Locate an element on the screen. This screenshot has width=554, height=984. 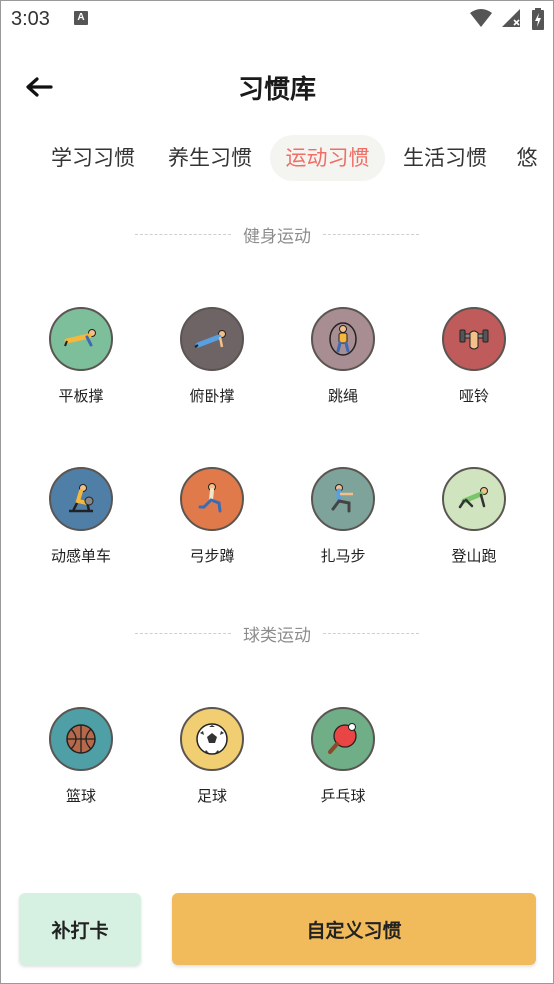
habit-ping-pong: 乒乓球 is located at coordinates (343, 762).